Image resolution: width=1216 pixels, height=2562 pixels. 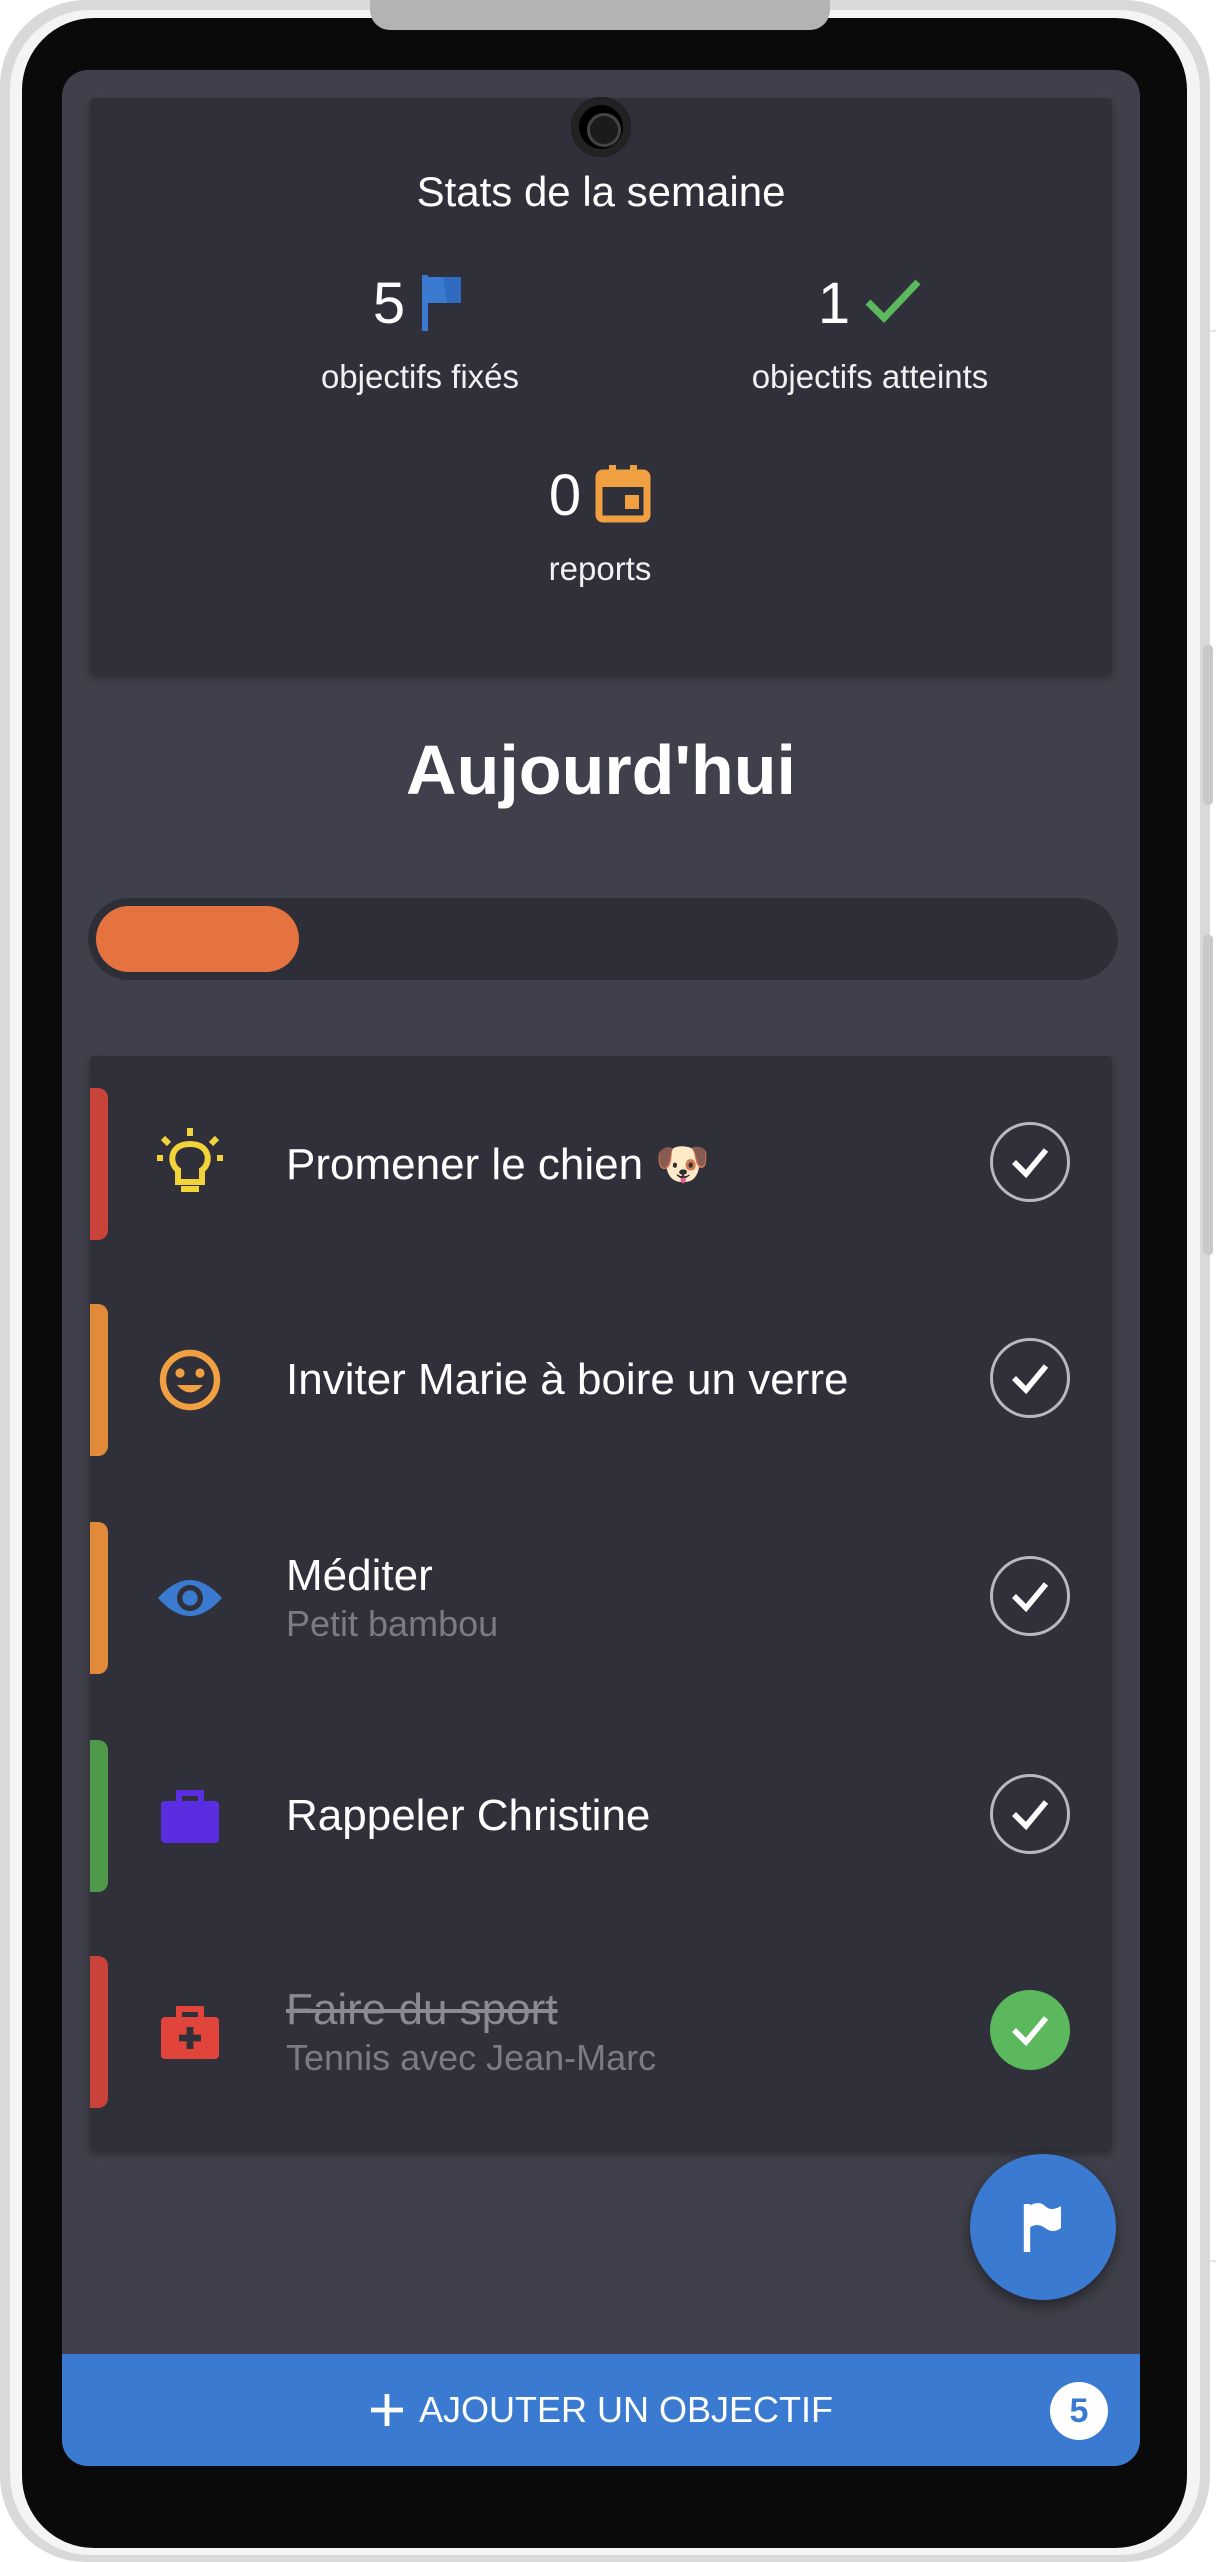 I want to click on stat-postponed: 0 reports, so click(x=600, y=524).